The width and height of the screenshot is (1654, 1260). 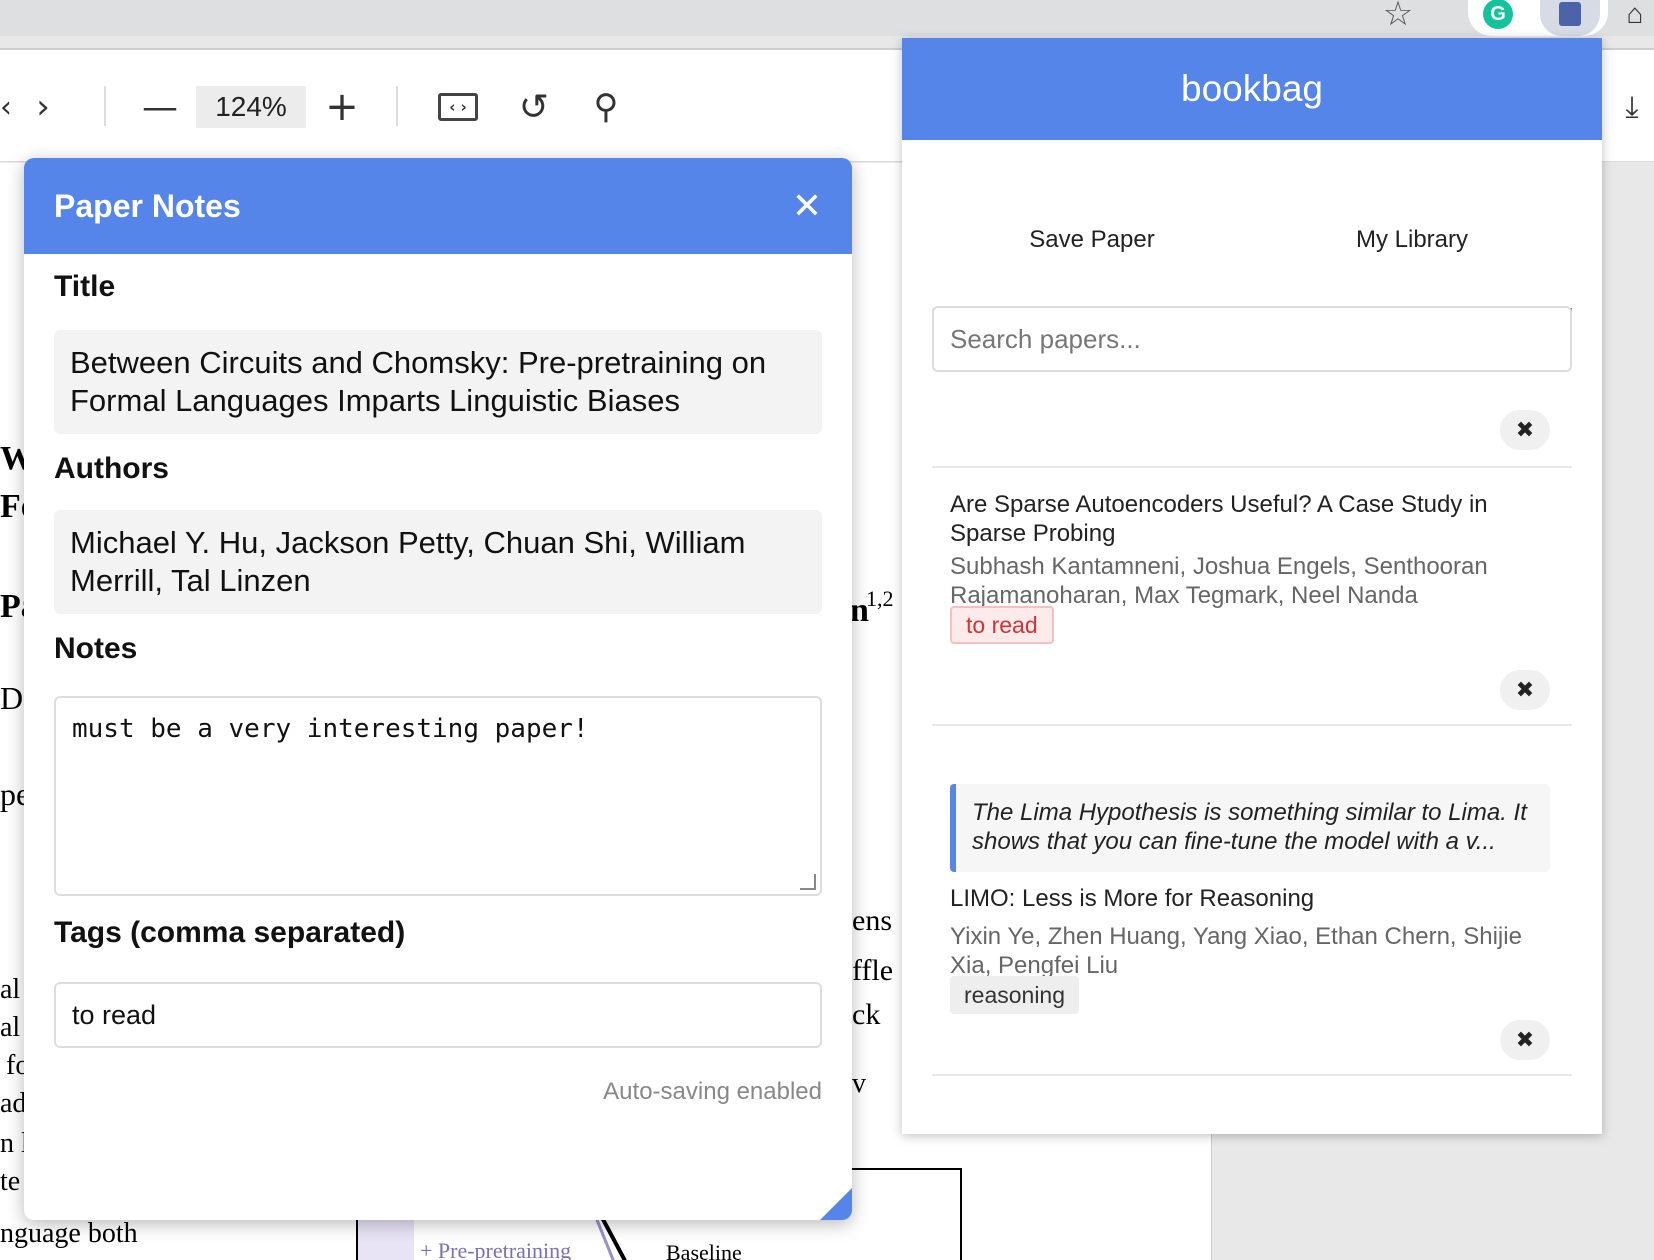 I want to click on pdf-text-fragment: ad, so click(x=13, y=1103).